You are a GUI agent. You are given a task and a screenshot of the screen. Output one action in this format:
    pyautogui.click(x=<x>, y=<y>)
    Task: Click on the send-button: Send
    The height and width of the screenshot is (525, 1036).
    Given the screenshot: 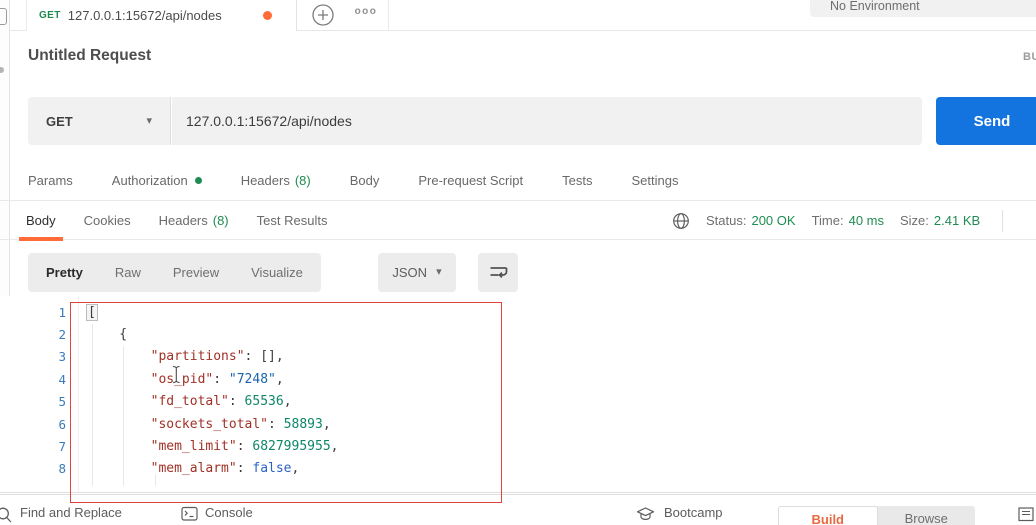 What is the action you would take?
    pyautogui.click(x=986, y=121)
    